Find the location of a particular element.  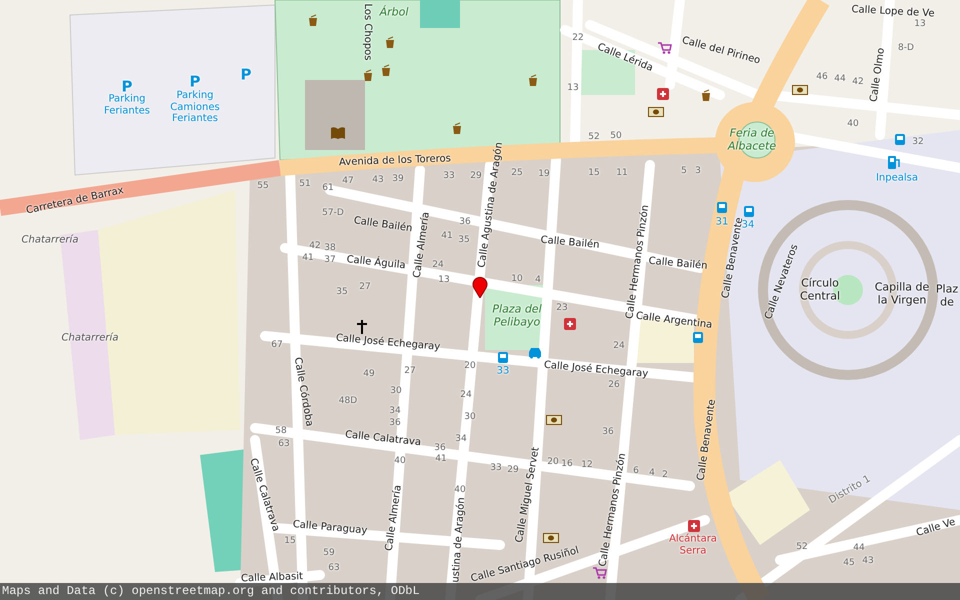

street-label: Calle José Echegaray is located at coordinates (596, 370).